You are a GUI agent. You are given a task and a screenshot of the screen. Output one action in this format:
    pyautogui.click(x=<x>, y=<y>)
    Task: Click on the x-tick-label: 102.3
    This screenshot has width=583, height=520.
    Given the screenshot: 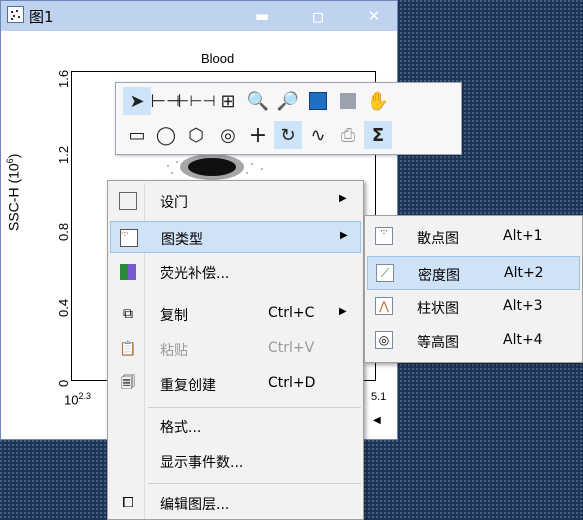 What is the action you would take?
    pyautogui.click(x=77, y=399)
    